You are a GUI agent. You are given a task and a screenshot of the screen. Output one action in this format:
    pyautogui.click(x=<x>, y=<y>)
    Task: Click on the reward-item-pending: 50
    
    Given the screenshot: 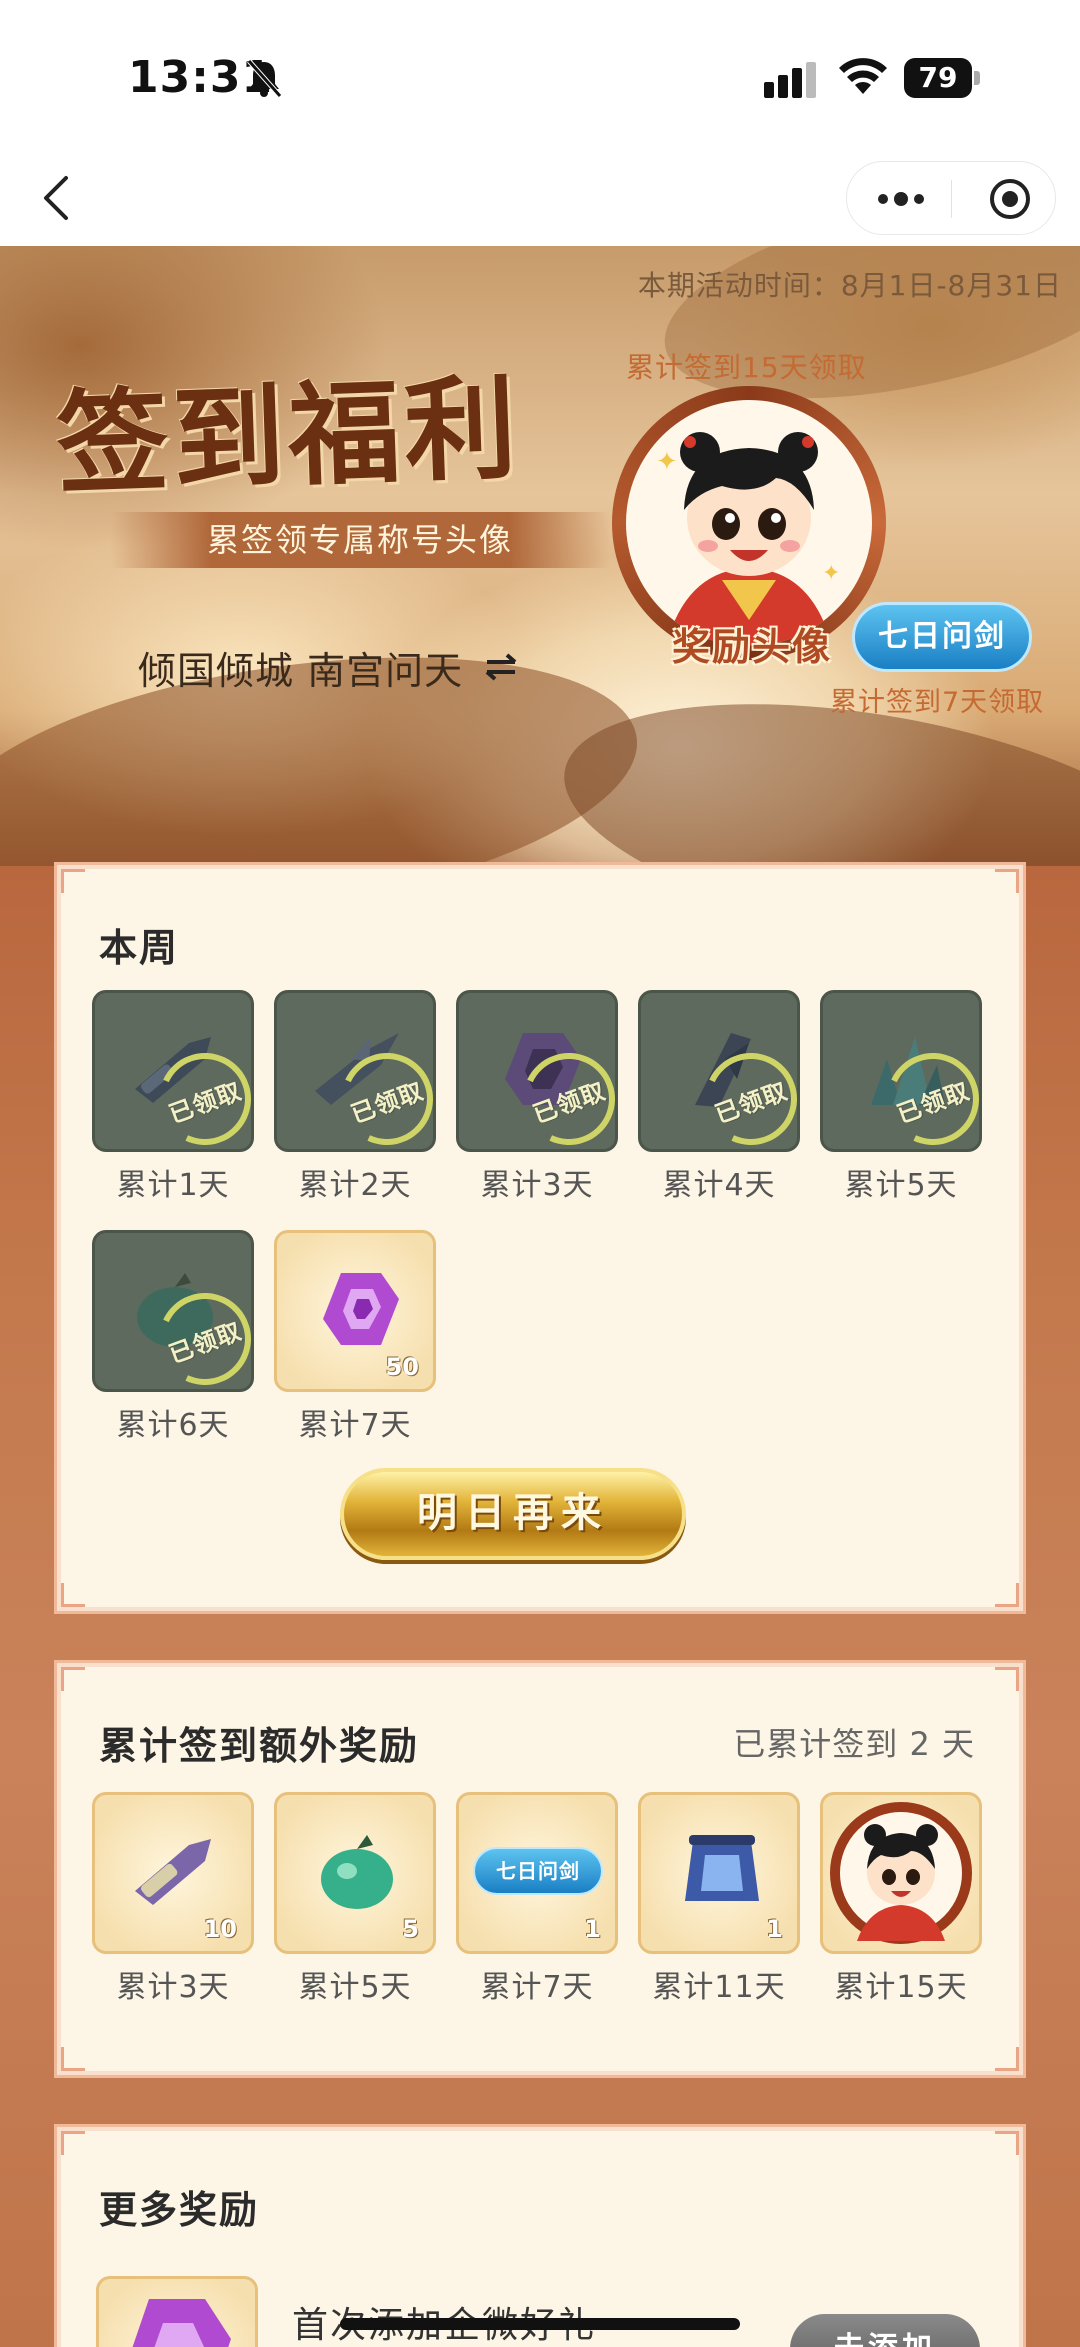 What is the action you would take?
    pyautogui.click(x=355, y=1311)
    